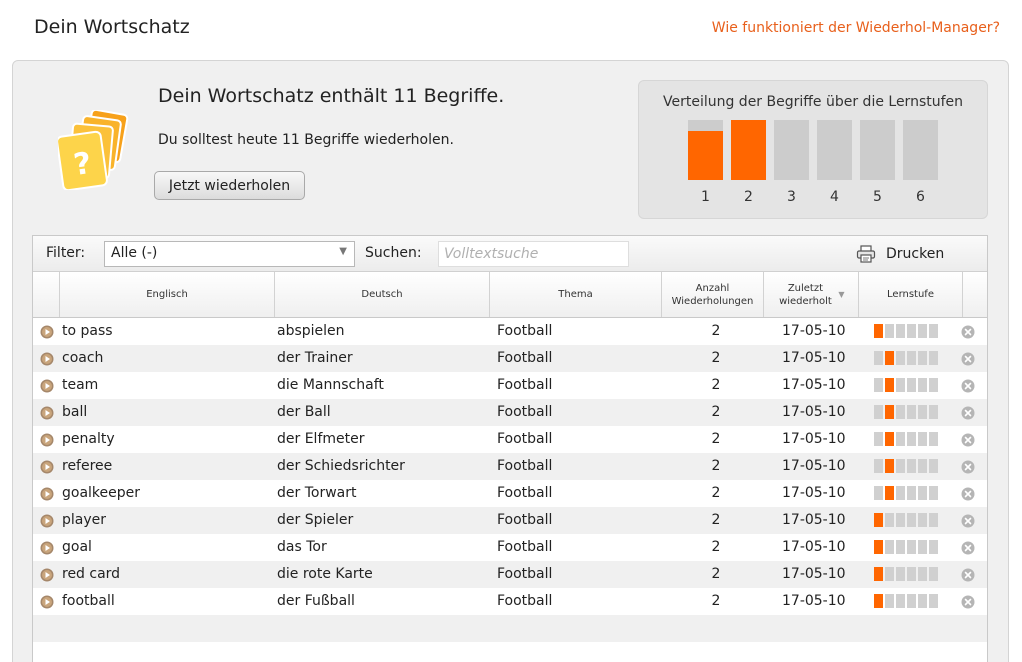 This screenshot has width=1022, height=662. Describe the element at coordinates (713, 294) in the screenshot. I see `header-review-count: Anzahl Wiederholungen` at that location.